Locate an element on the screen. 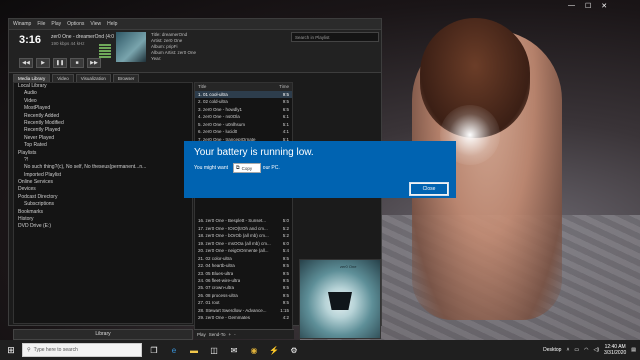 The width and height of the screenshot is (640, 360). battery-icon: ▭ is located at coordinates (576, 350).